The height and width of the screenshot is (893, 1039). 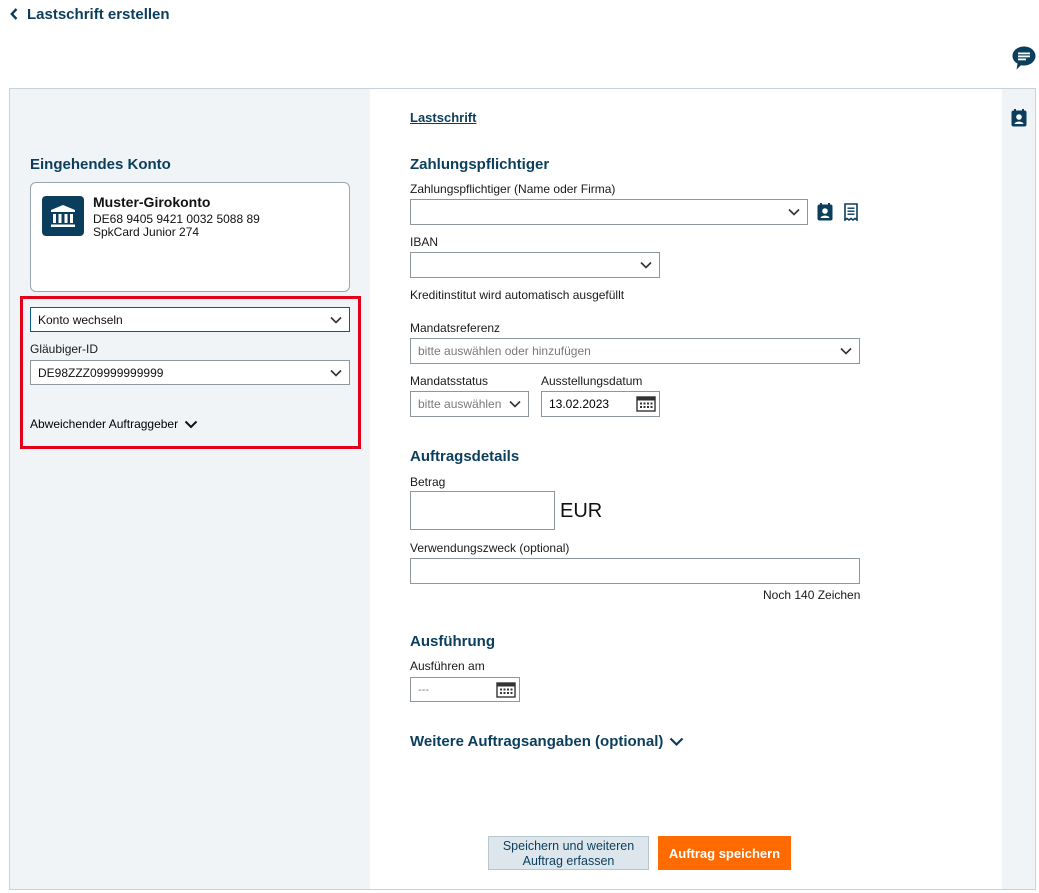 What do you see at coordinates (1024, 58) in the screenshot?
I see `chat-bubble-icon` at bounding box center [1024, 58].